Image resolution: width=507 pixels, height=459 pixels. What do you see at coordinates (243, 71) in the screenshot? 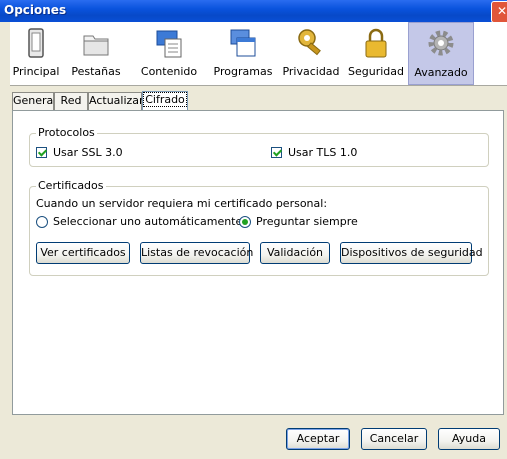
I see `toolbar-label: Programas` at bounding box center [243, 71].